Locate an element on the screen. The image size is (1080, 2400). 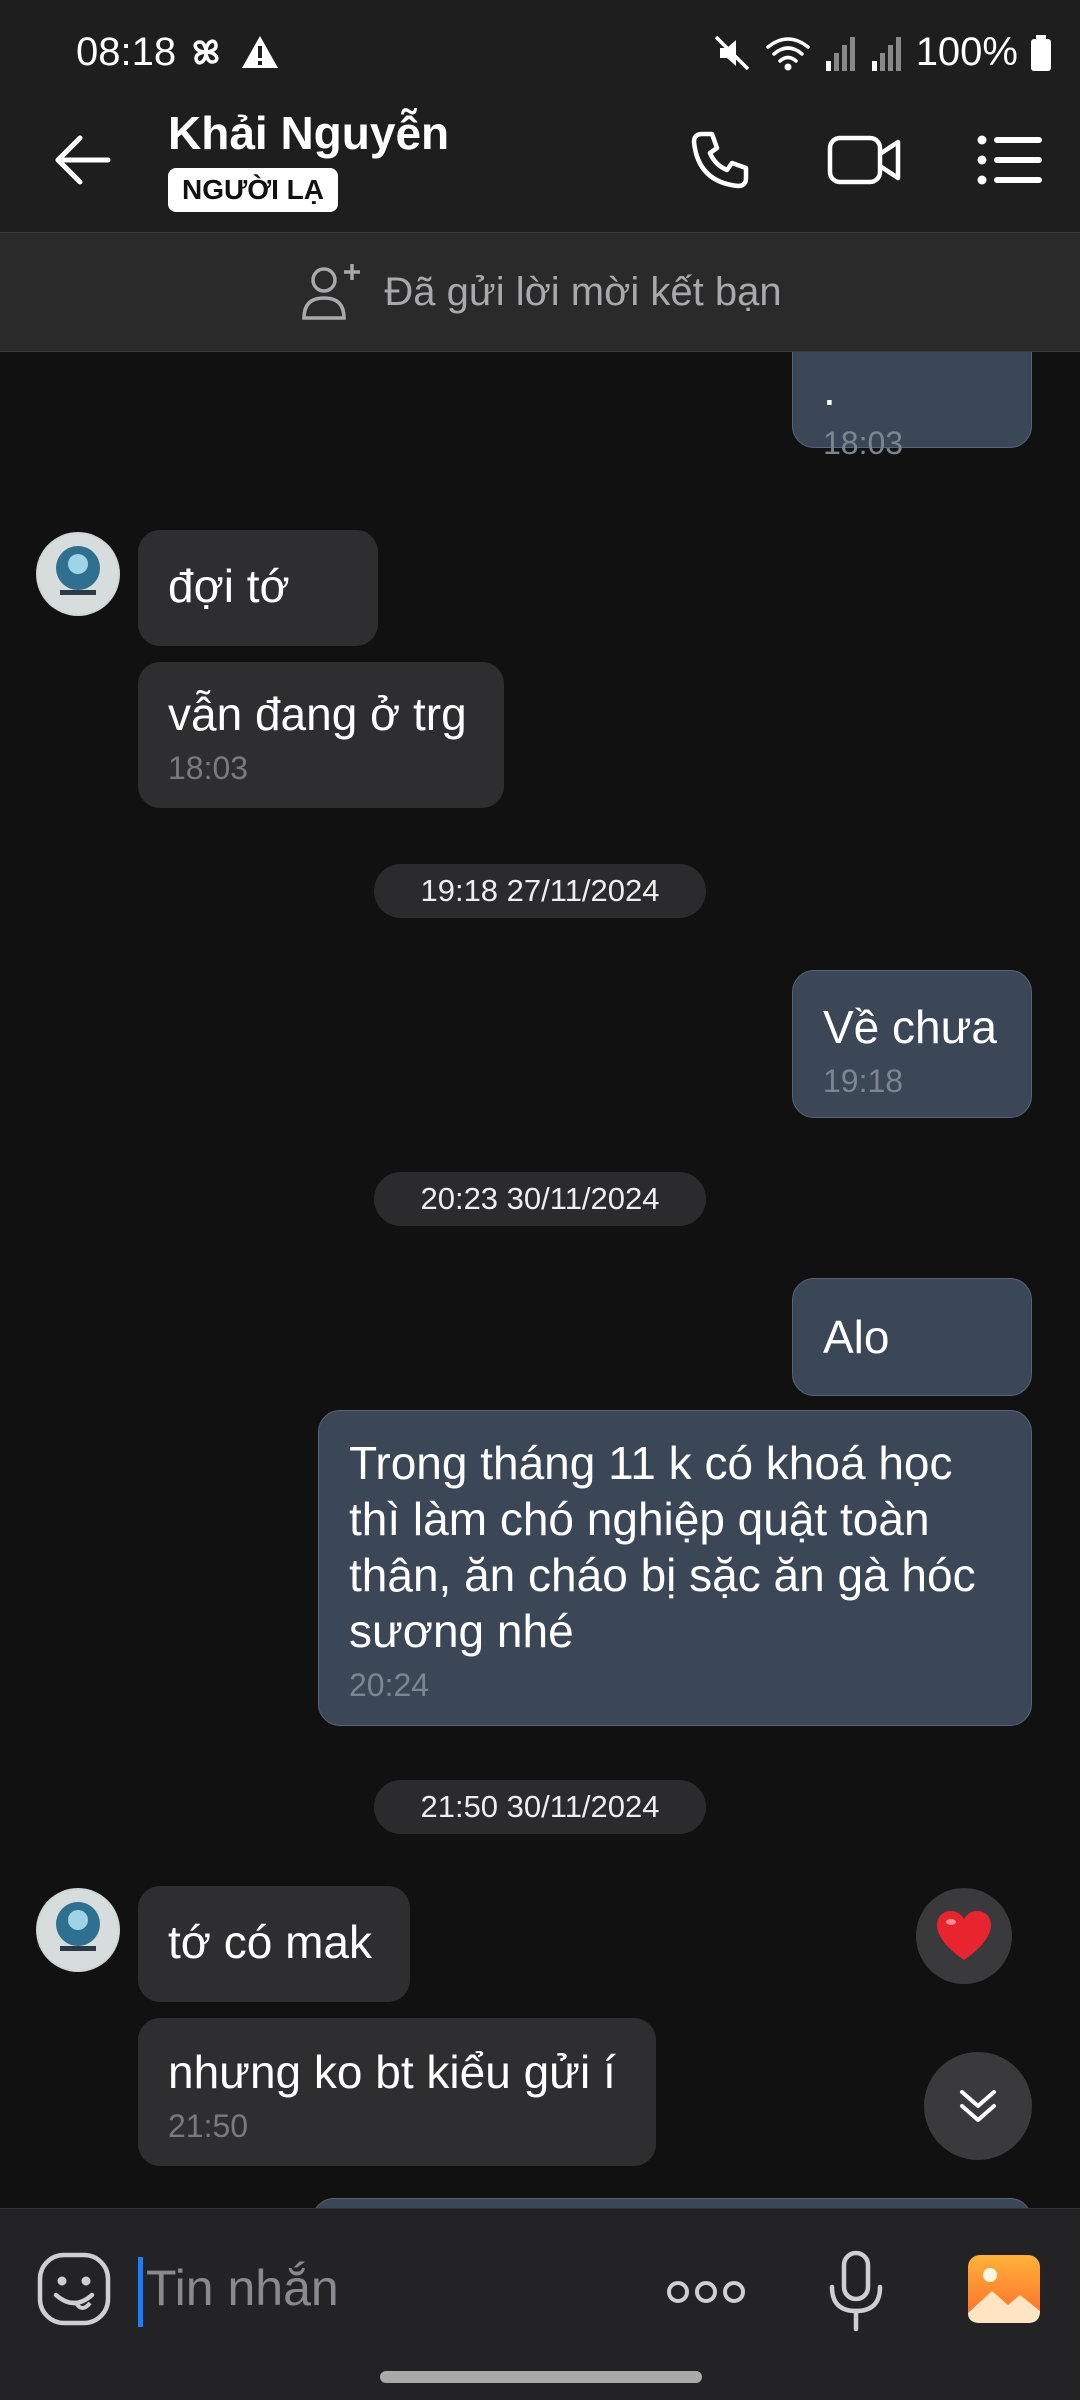
video-call-icon is located at coordinates (864, 160).